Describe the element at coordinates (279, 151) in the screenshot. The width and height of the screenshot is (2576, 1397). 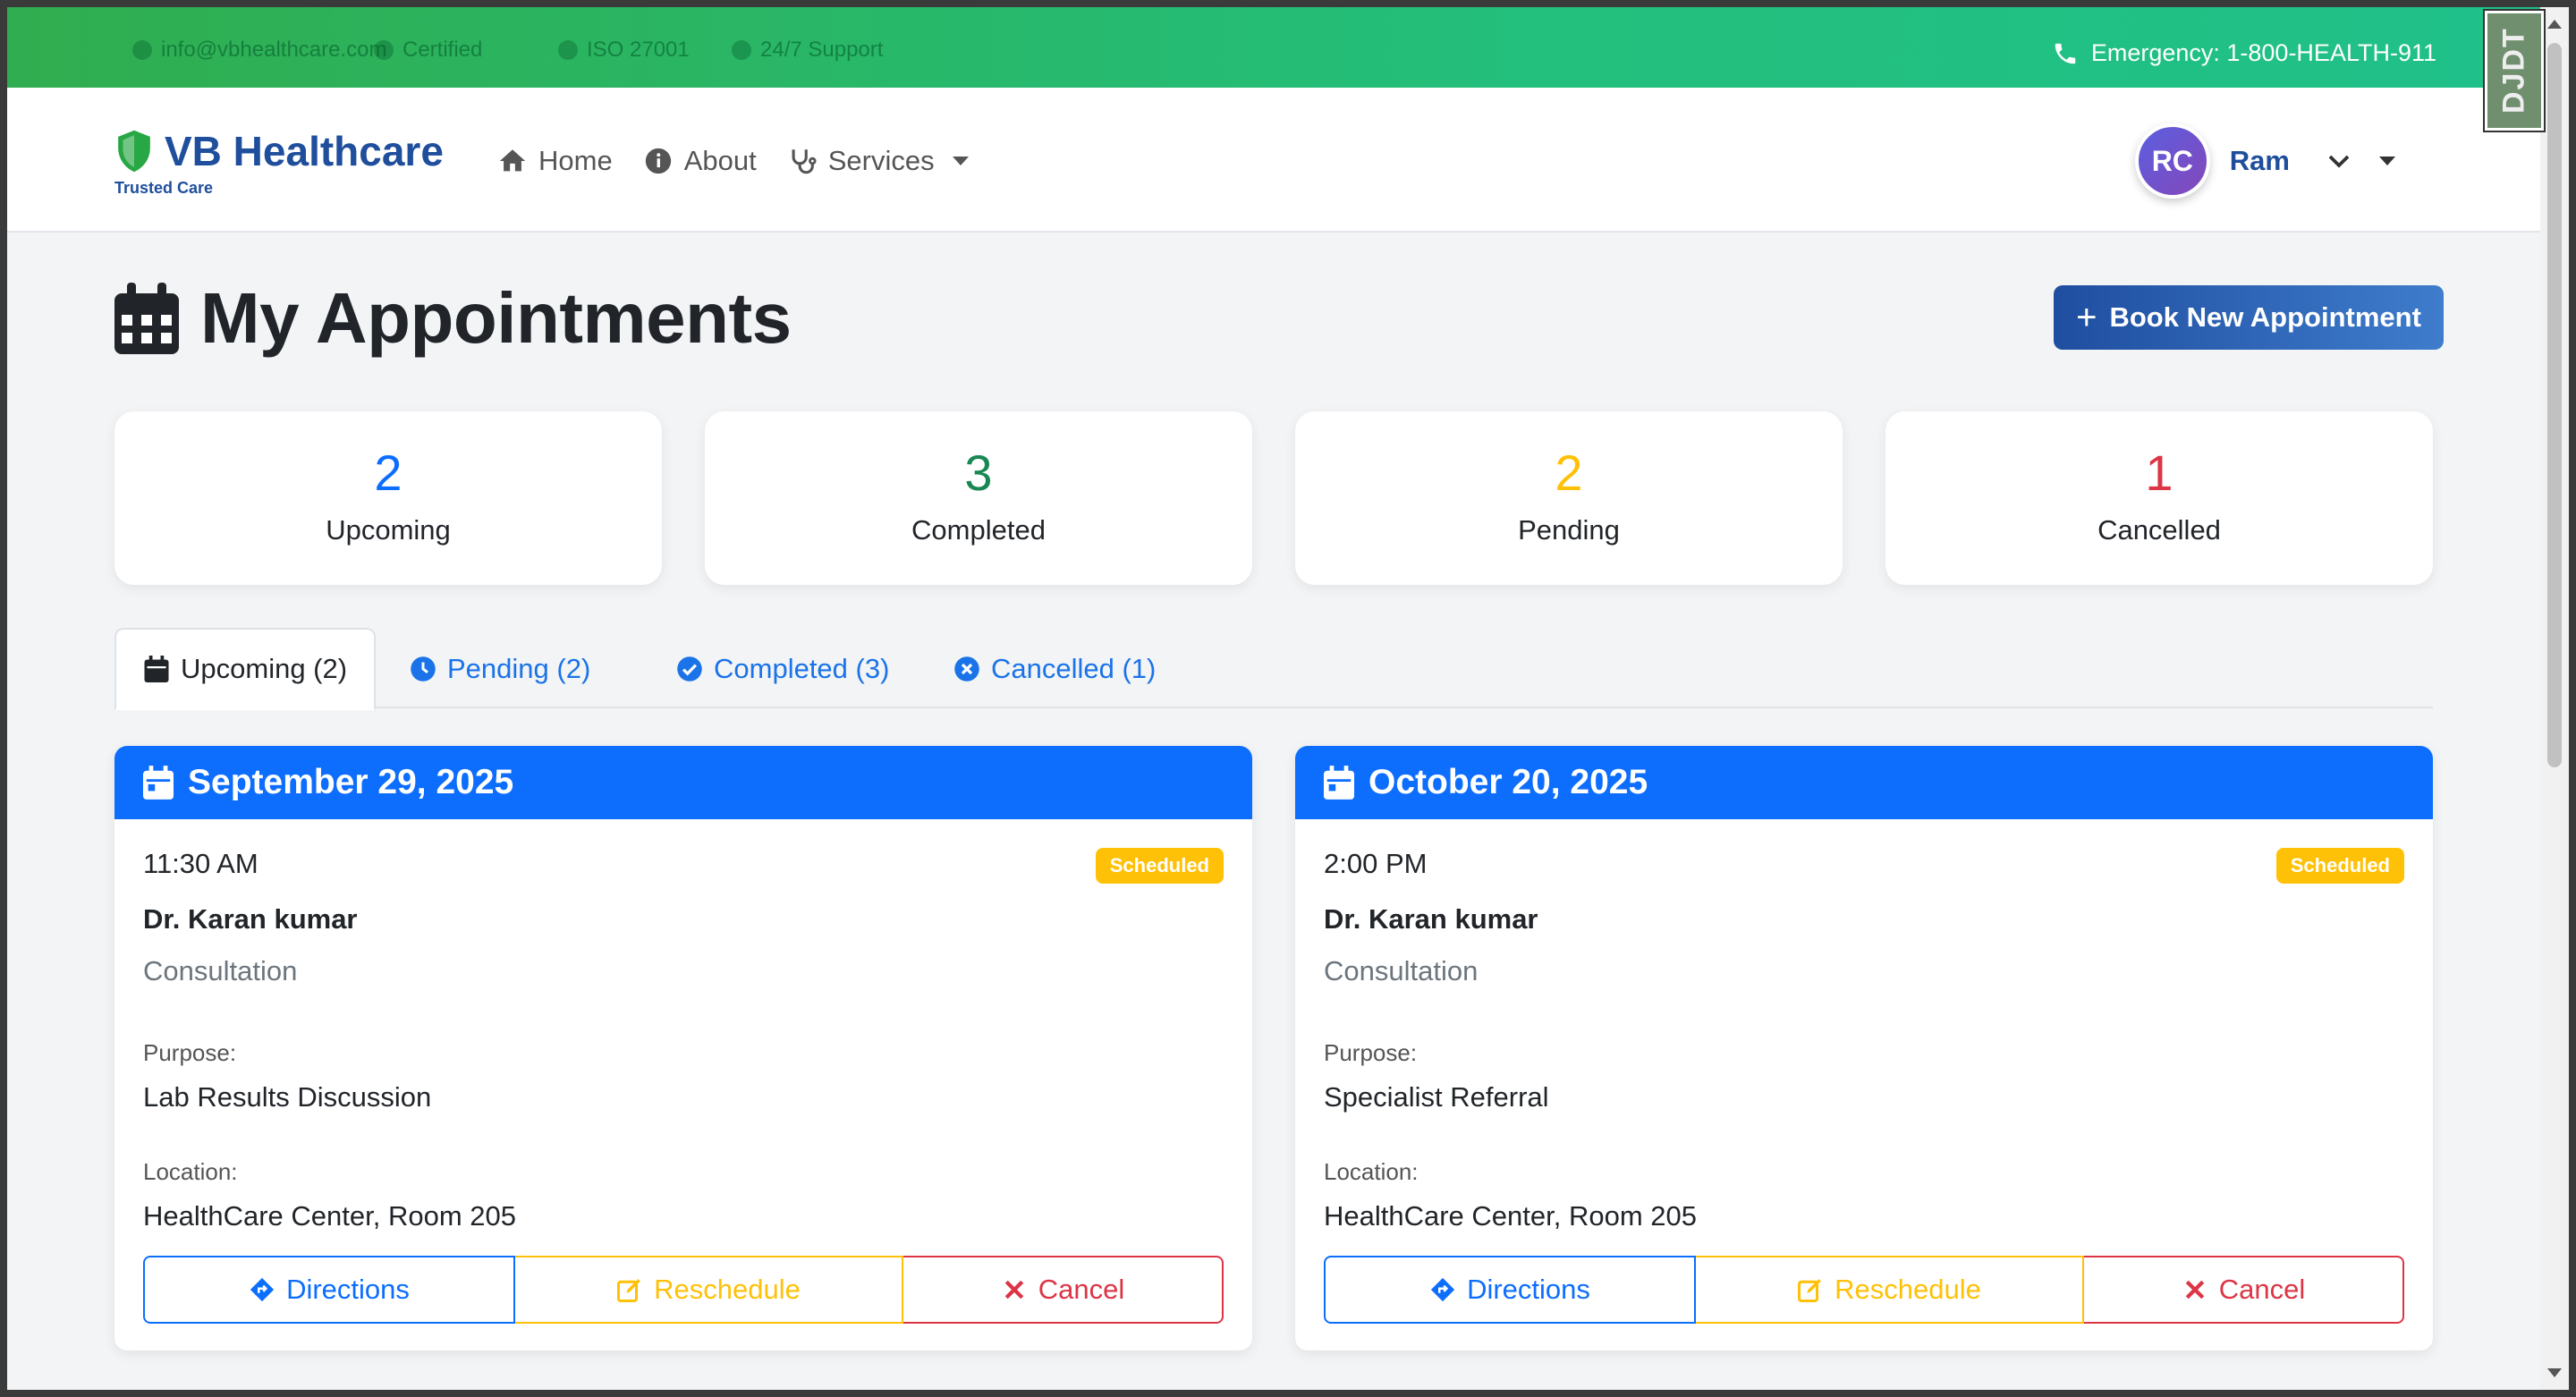
I see `brand-row: VB Healthcare` at that location.